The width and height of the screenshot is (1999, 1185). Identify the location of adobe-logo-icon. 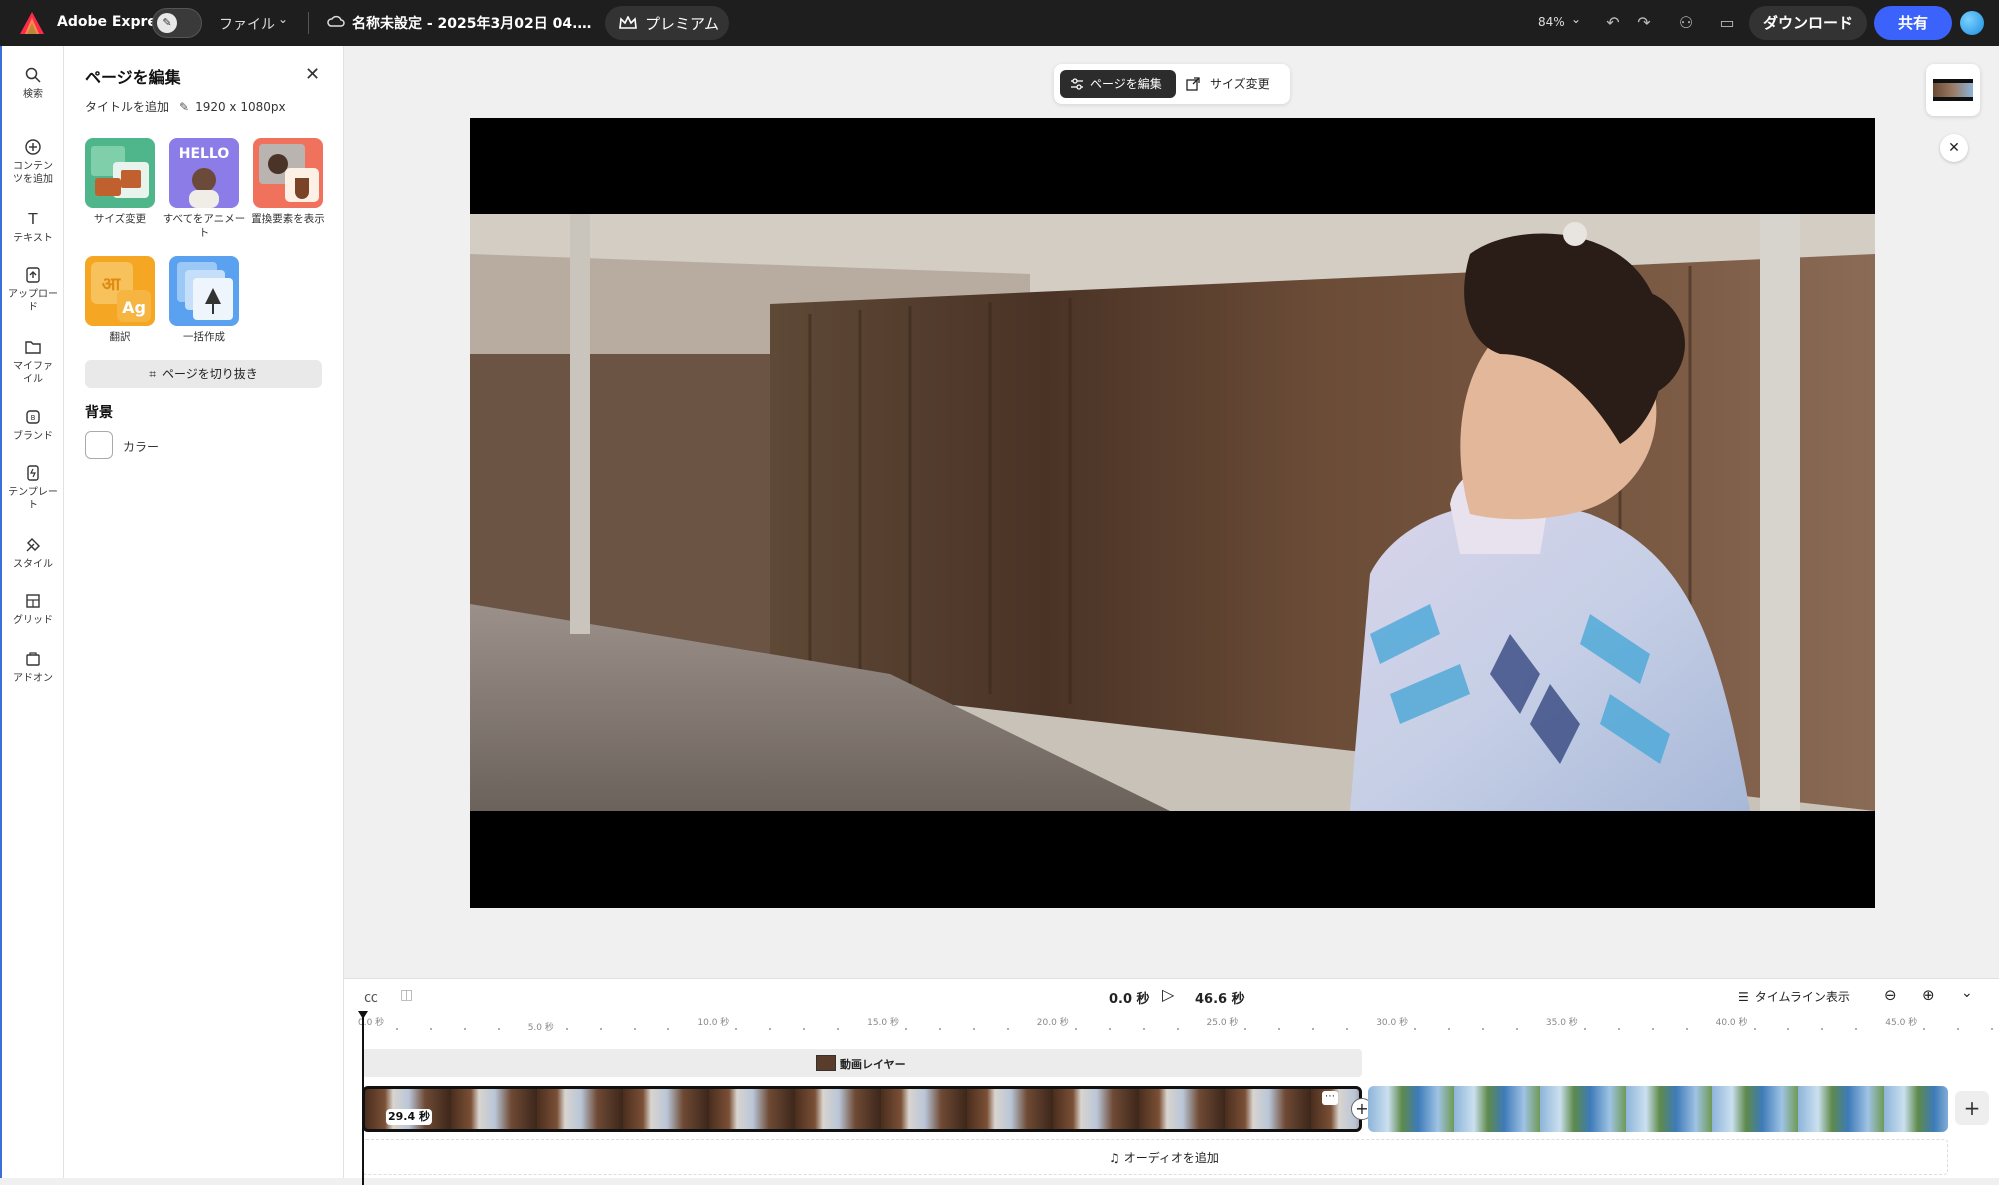
(32, 23).